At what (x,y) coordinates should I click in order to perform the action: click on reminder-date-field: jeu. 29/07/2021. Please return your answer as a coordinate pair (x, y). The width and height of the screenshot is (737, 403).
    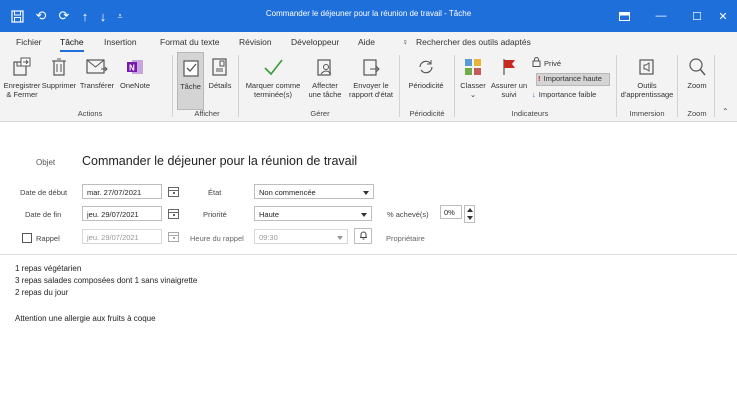
    Looking at the image, I should click on (122, 236).